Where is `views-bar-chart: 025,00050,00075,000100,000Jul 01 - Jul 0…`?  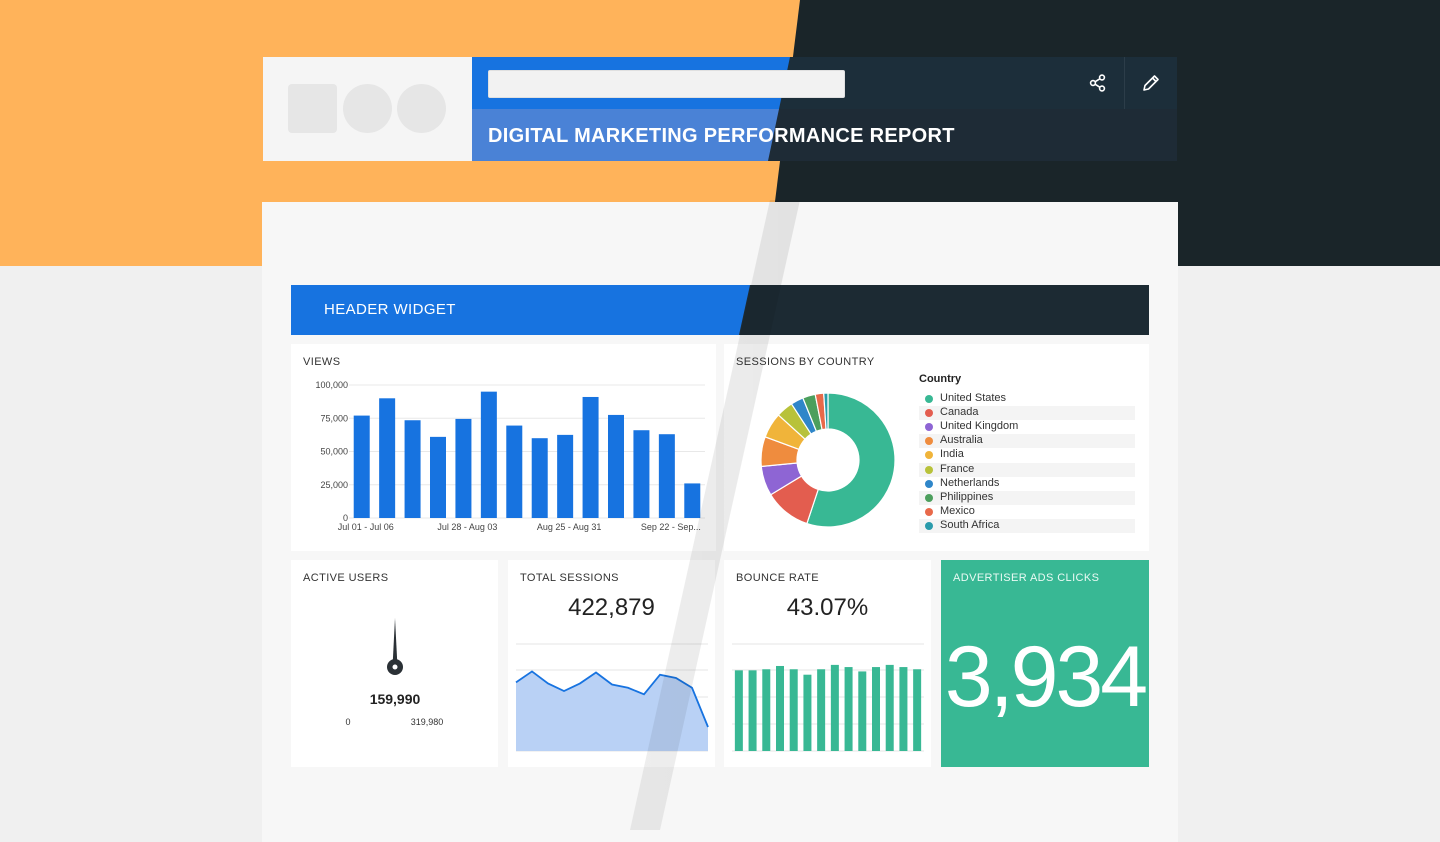
views-bar-chart: 025,00050,00075,000100,000Jul 01 - Jul 0… is located at coordinates (510, 456).